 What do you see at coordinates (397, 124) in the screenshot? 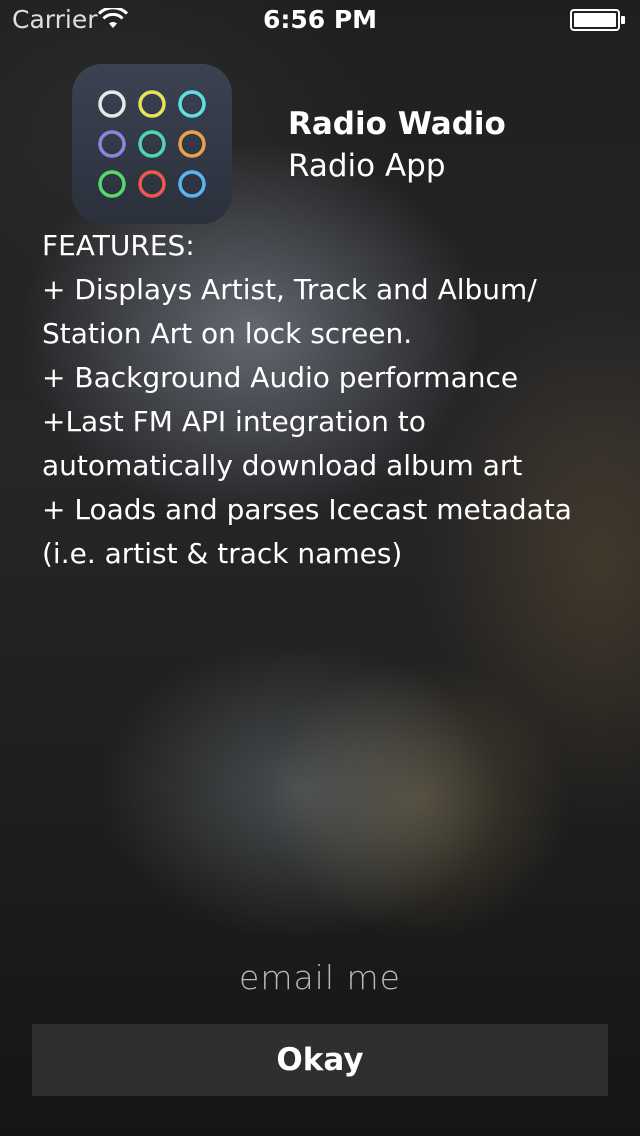
I see `app-name: Radio Wadio` at bounding box center [397, 124].